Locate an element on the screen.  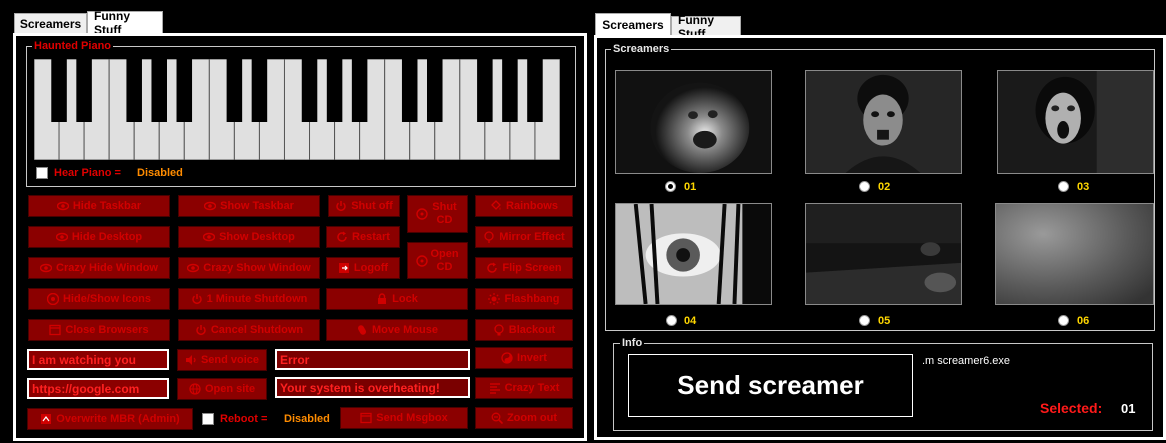
one-minute-shutdown-button: 1 Minute Shutdown is located at coordinates (249, 299).